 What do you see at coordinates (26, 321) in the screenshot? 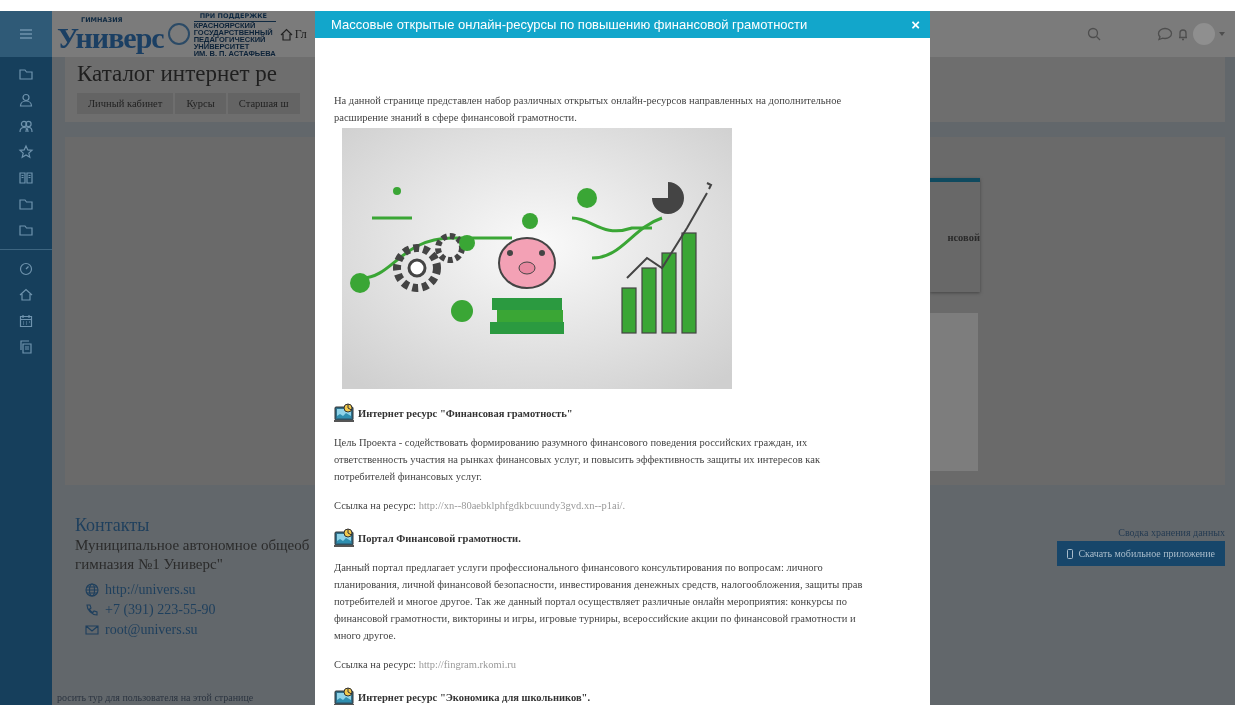
I see `calendar-icon` at bounding box center [26, 321].